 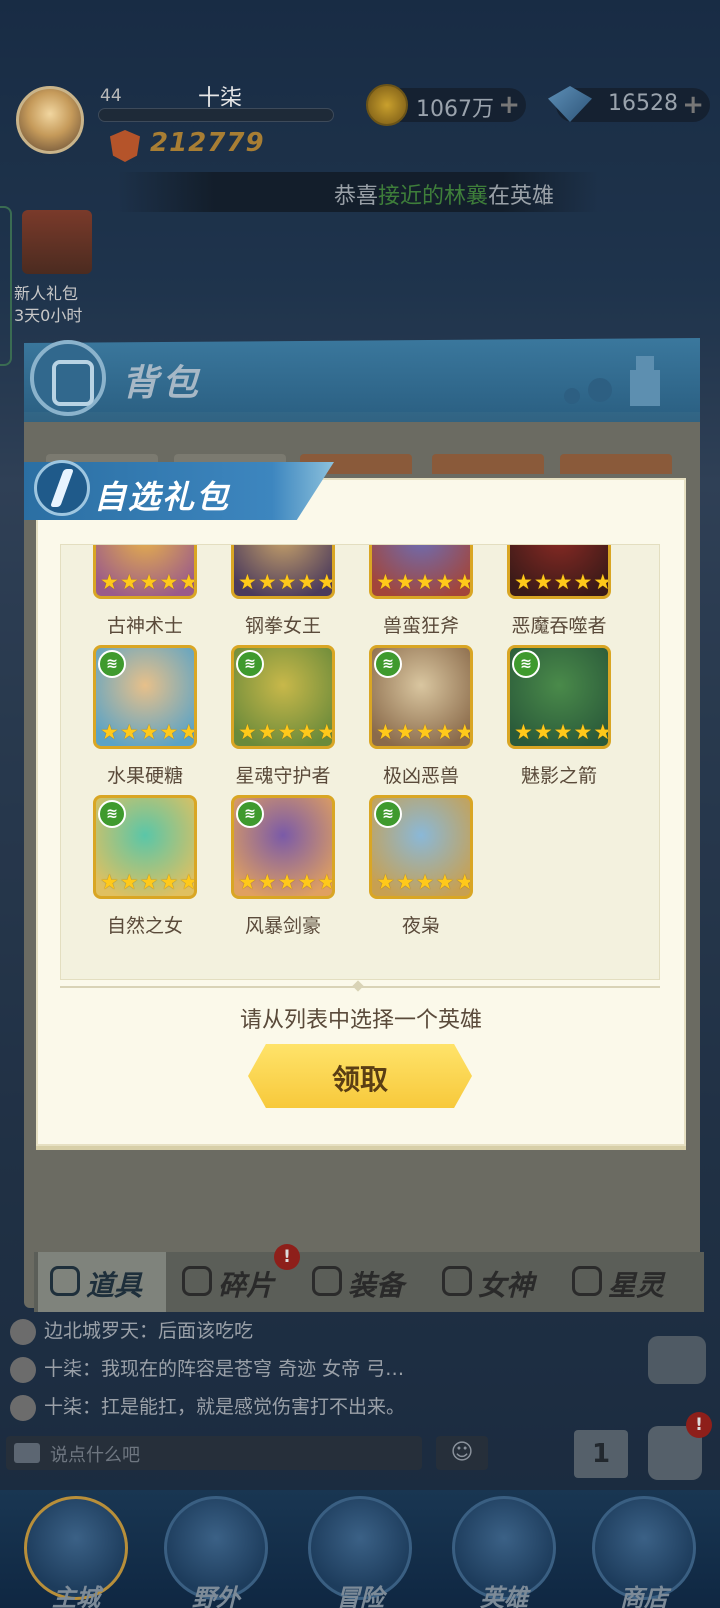 What do you see at coordinates (360, 1020) in the screenshot?
I see `selection-prompt: 请从列表中选择一个英雄` at bounding box center [360, 1020].